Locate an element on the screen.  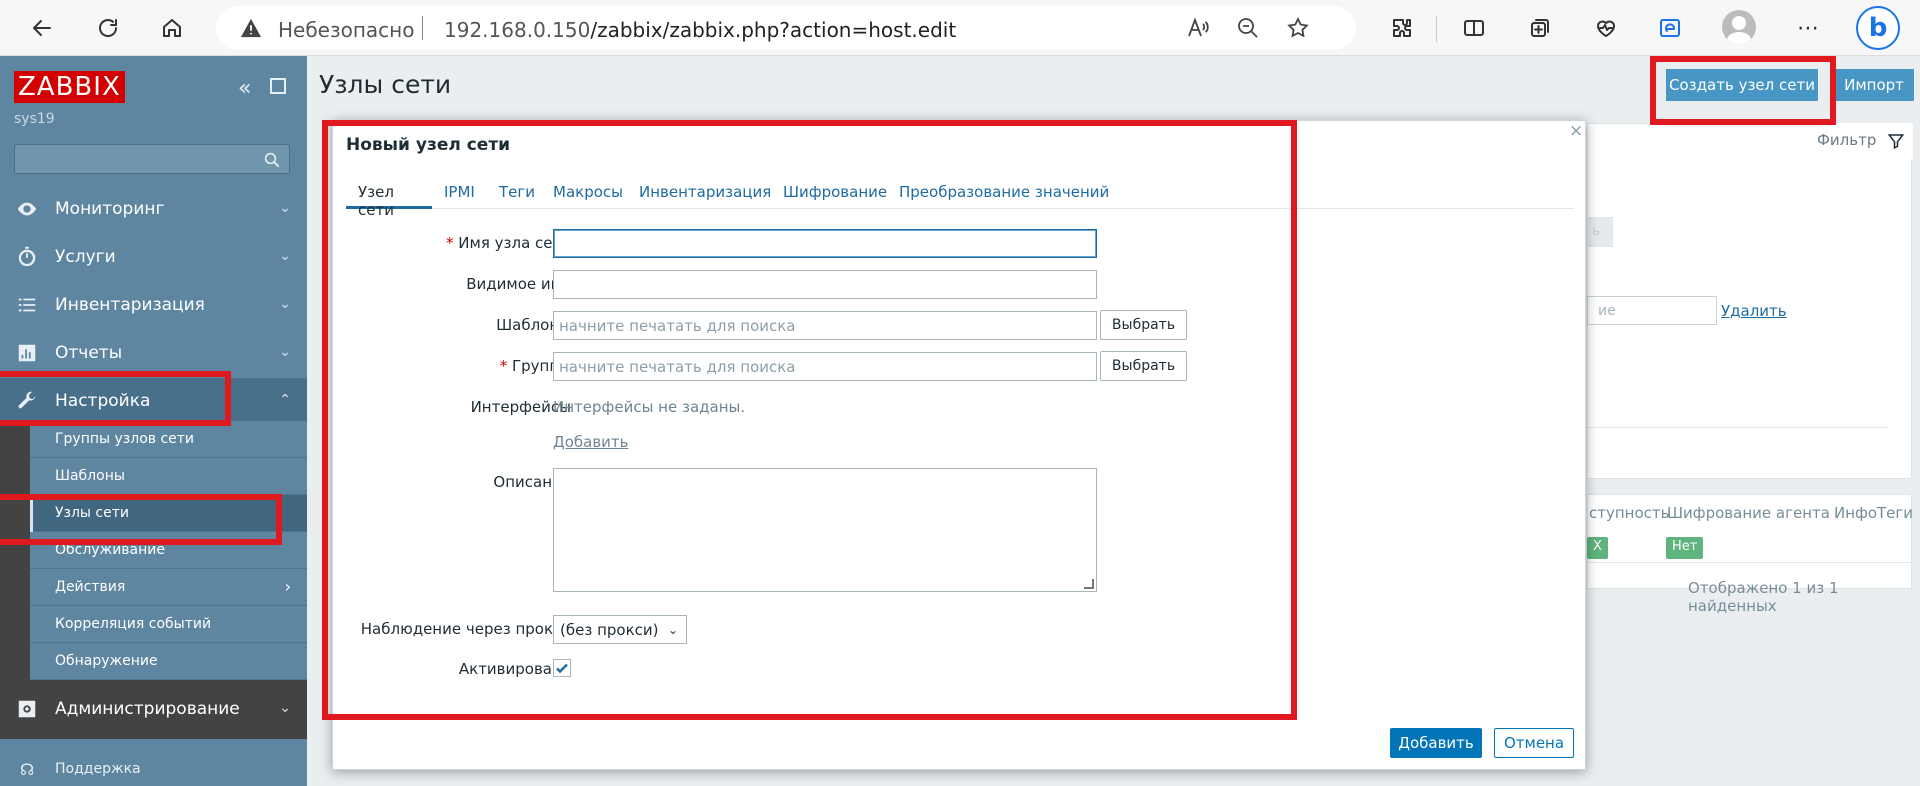
menu-label: Отчеты is located at coordinates (89, 353).